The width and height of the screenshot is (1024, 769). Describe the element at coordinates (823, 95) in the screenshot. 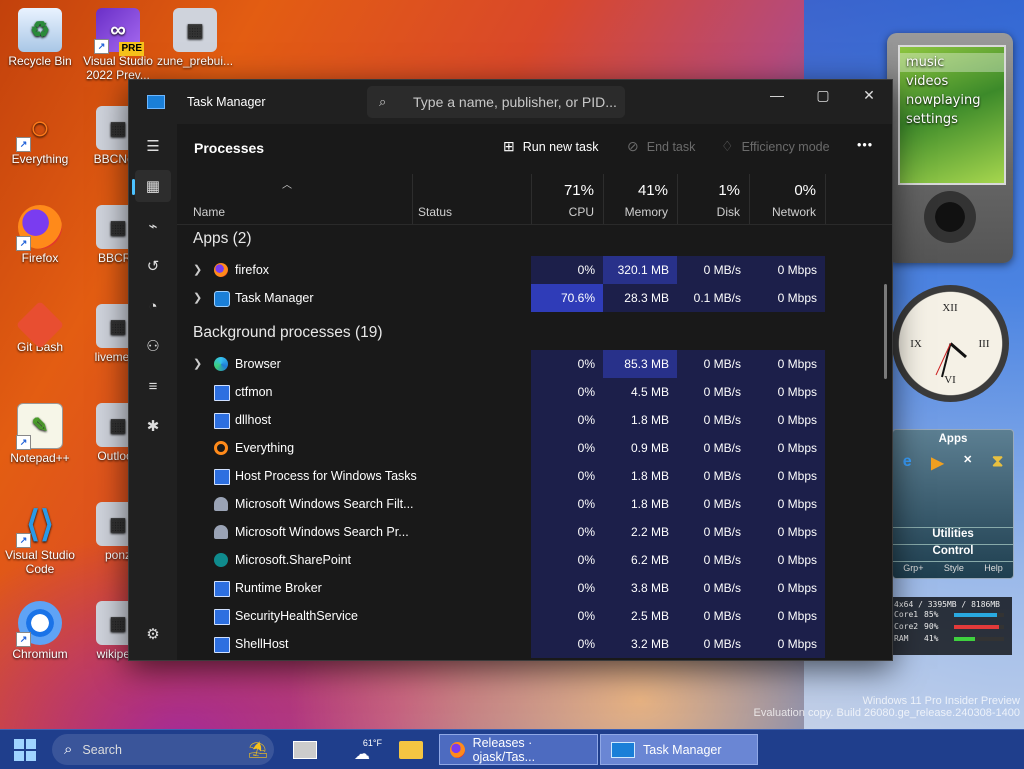

I see `maximize-button: ▢` at that location.